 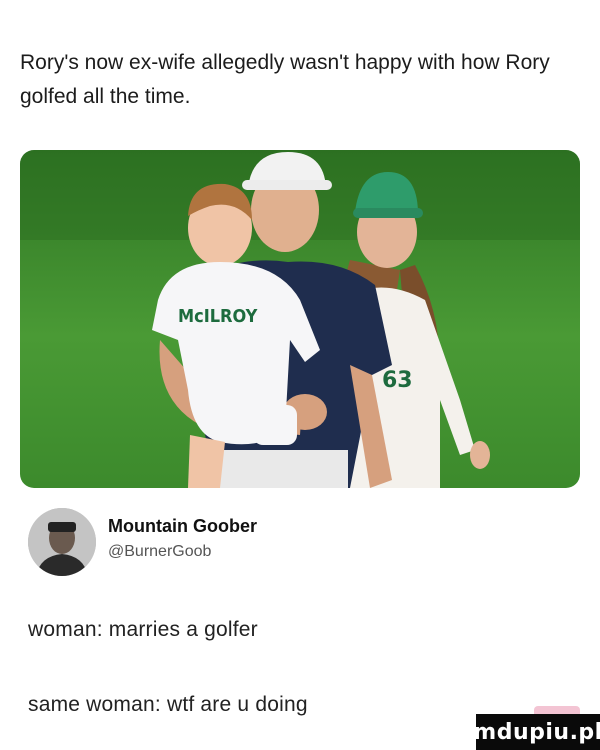 What do you see at coordinates (143, 629) in the screenshot?
I see `tweet-line-1: woman: marries a golfer` at bounding box center [143, 629].